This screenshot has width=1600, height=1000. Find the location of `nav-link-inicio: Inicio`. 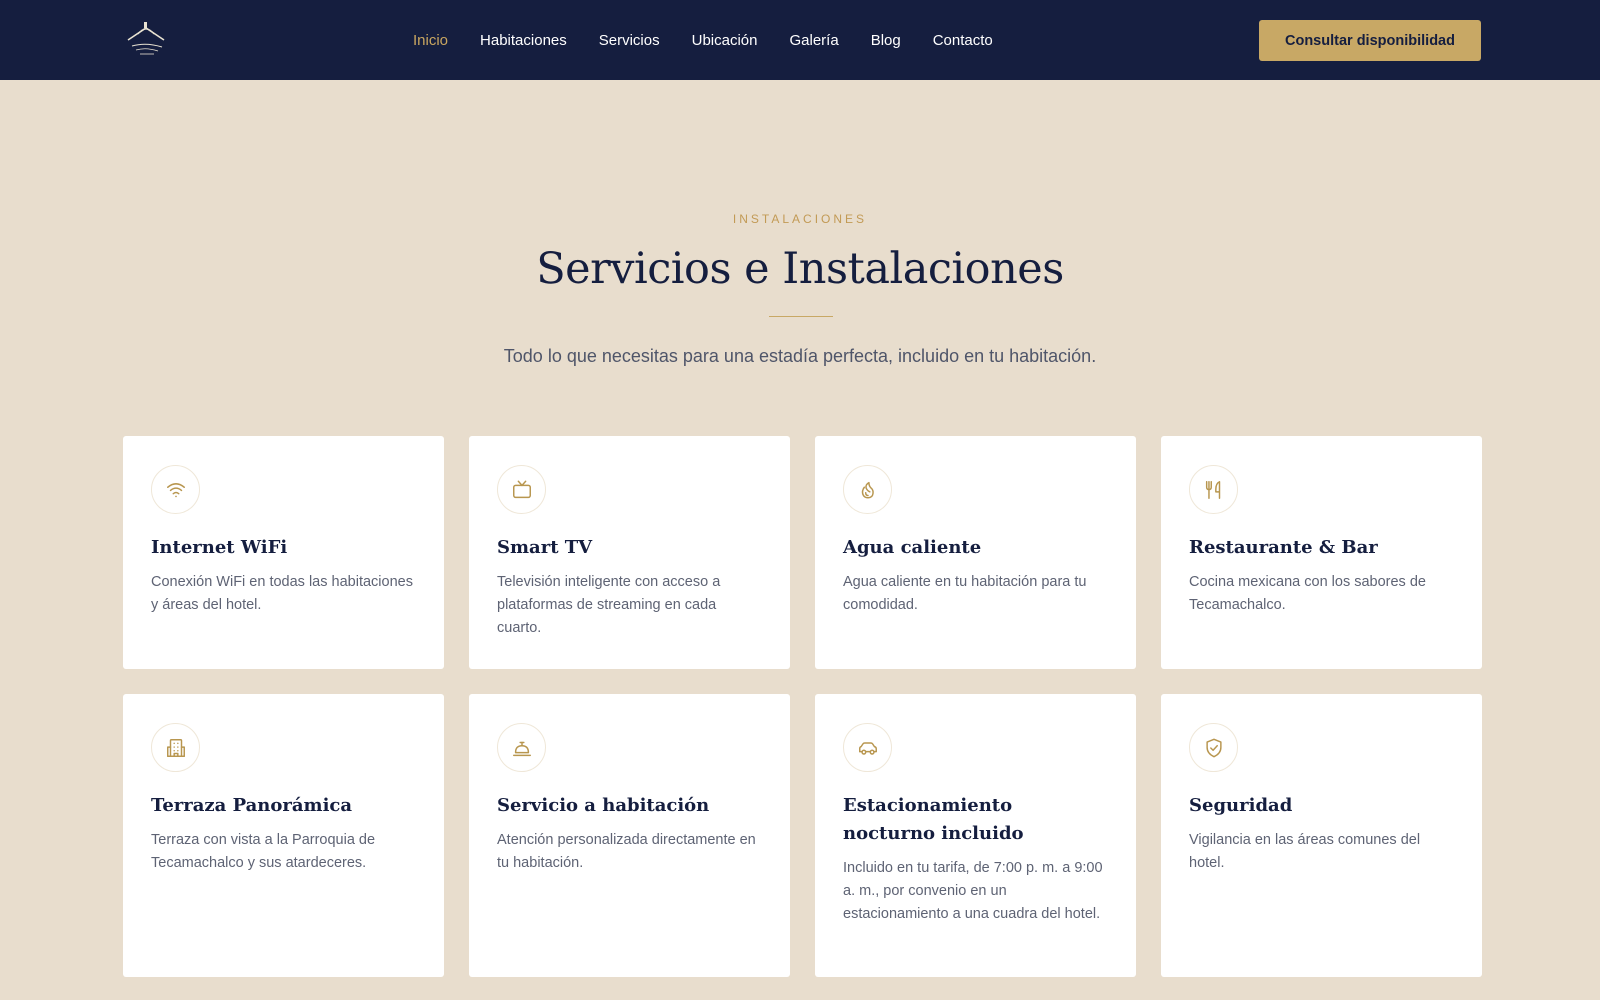

nav-link-inicio: Inicio is located at coordinates (430, 40).